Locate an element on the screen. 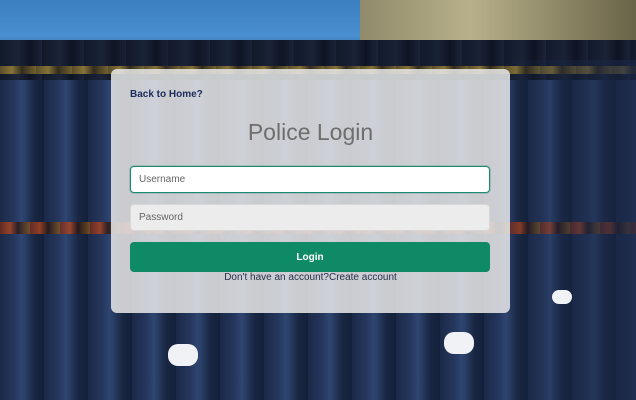  password-input is located at coordinates (310, 217).